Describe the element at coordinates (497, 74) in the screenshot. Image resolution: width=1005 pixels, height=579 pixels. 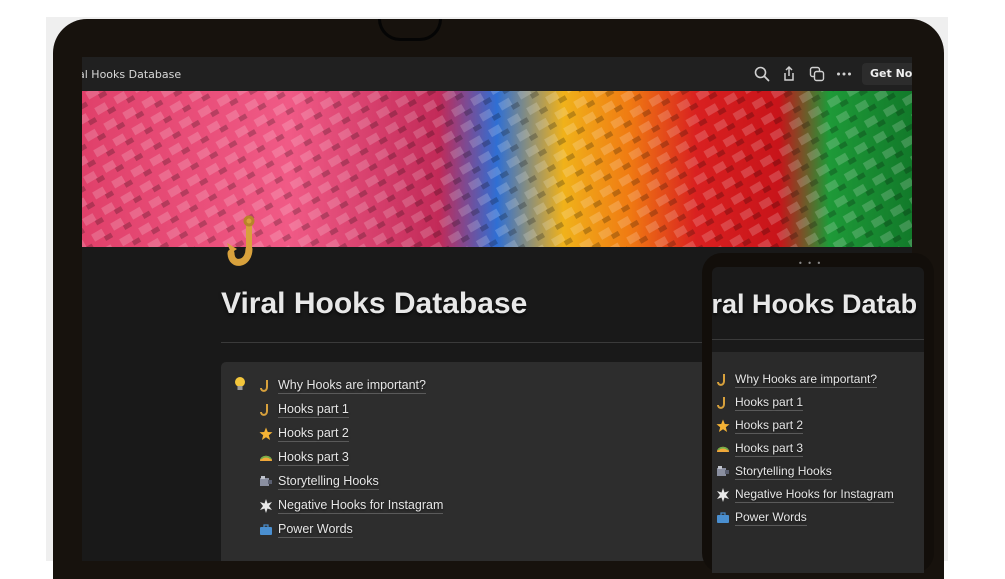
I see `top-bar: al Hooks Database Get Notio` at that location.